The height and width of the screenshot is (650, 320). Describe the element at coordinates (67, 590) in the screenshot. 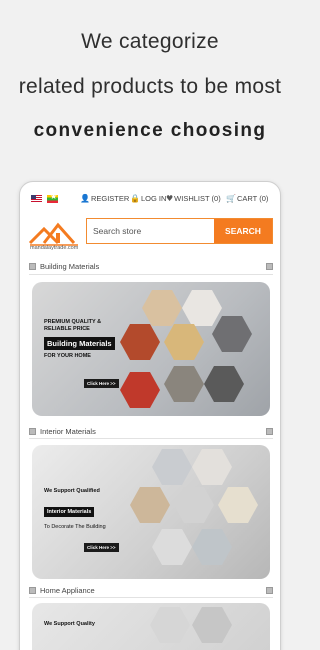

I see `section-title: Home Appliance` at that location.